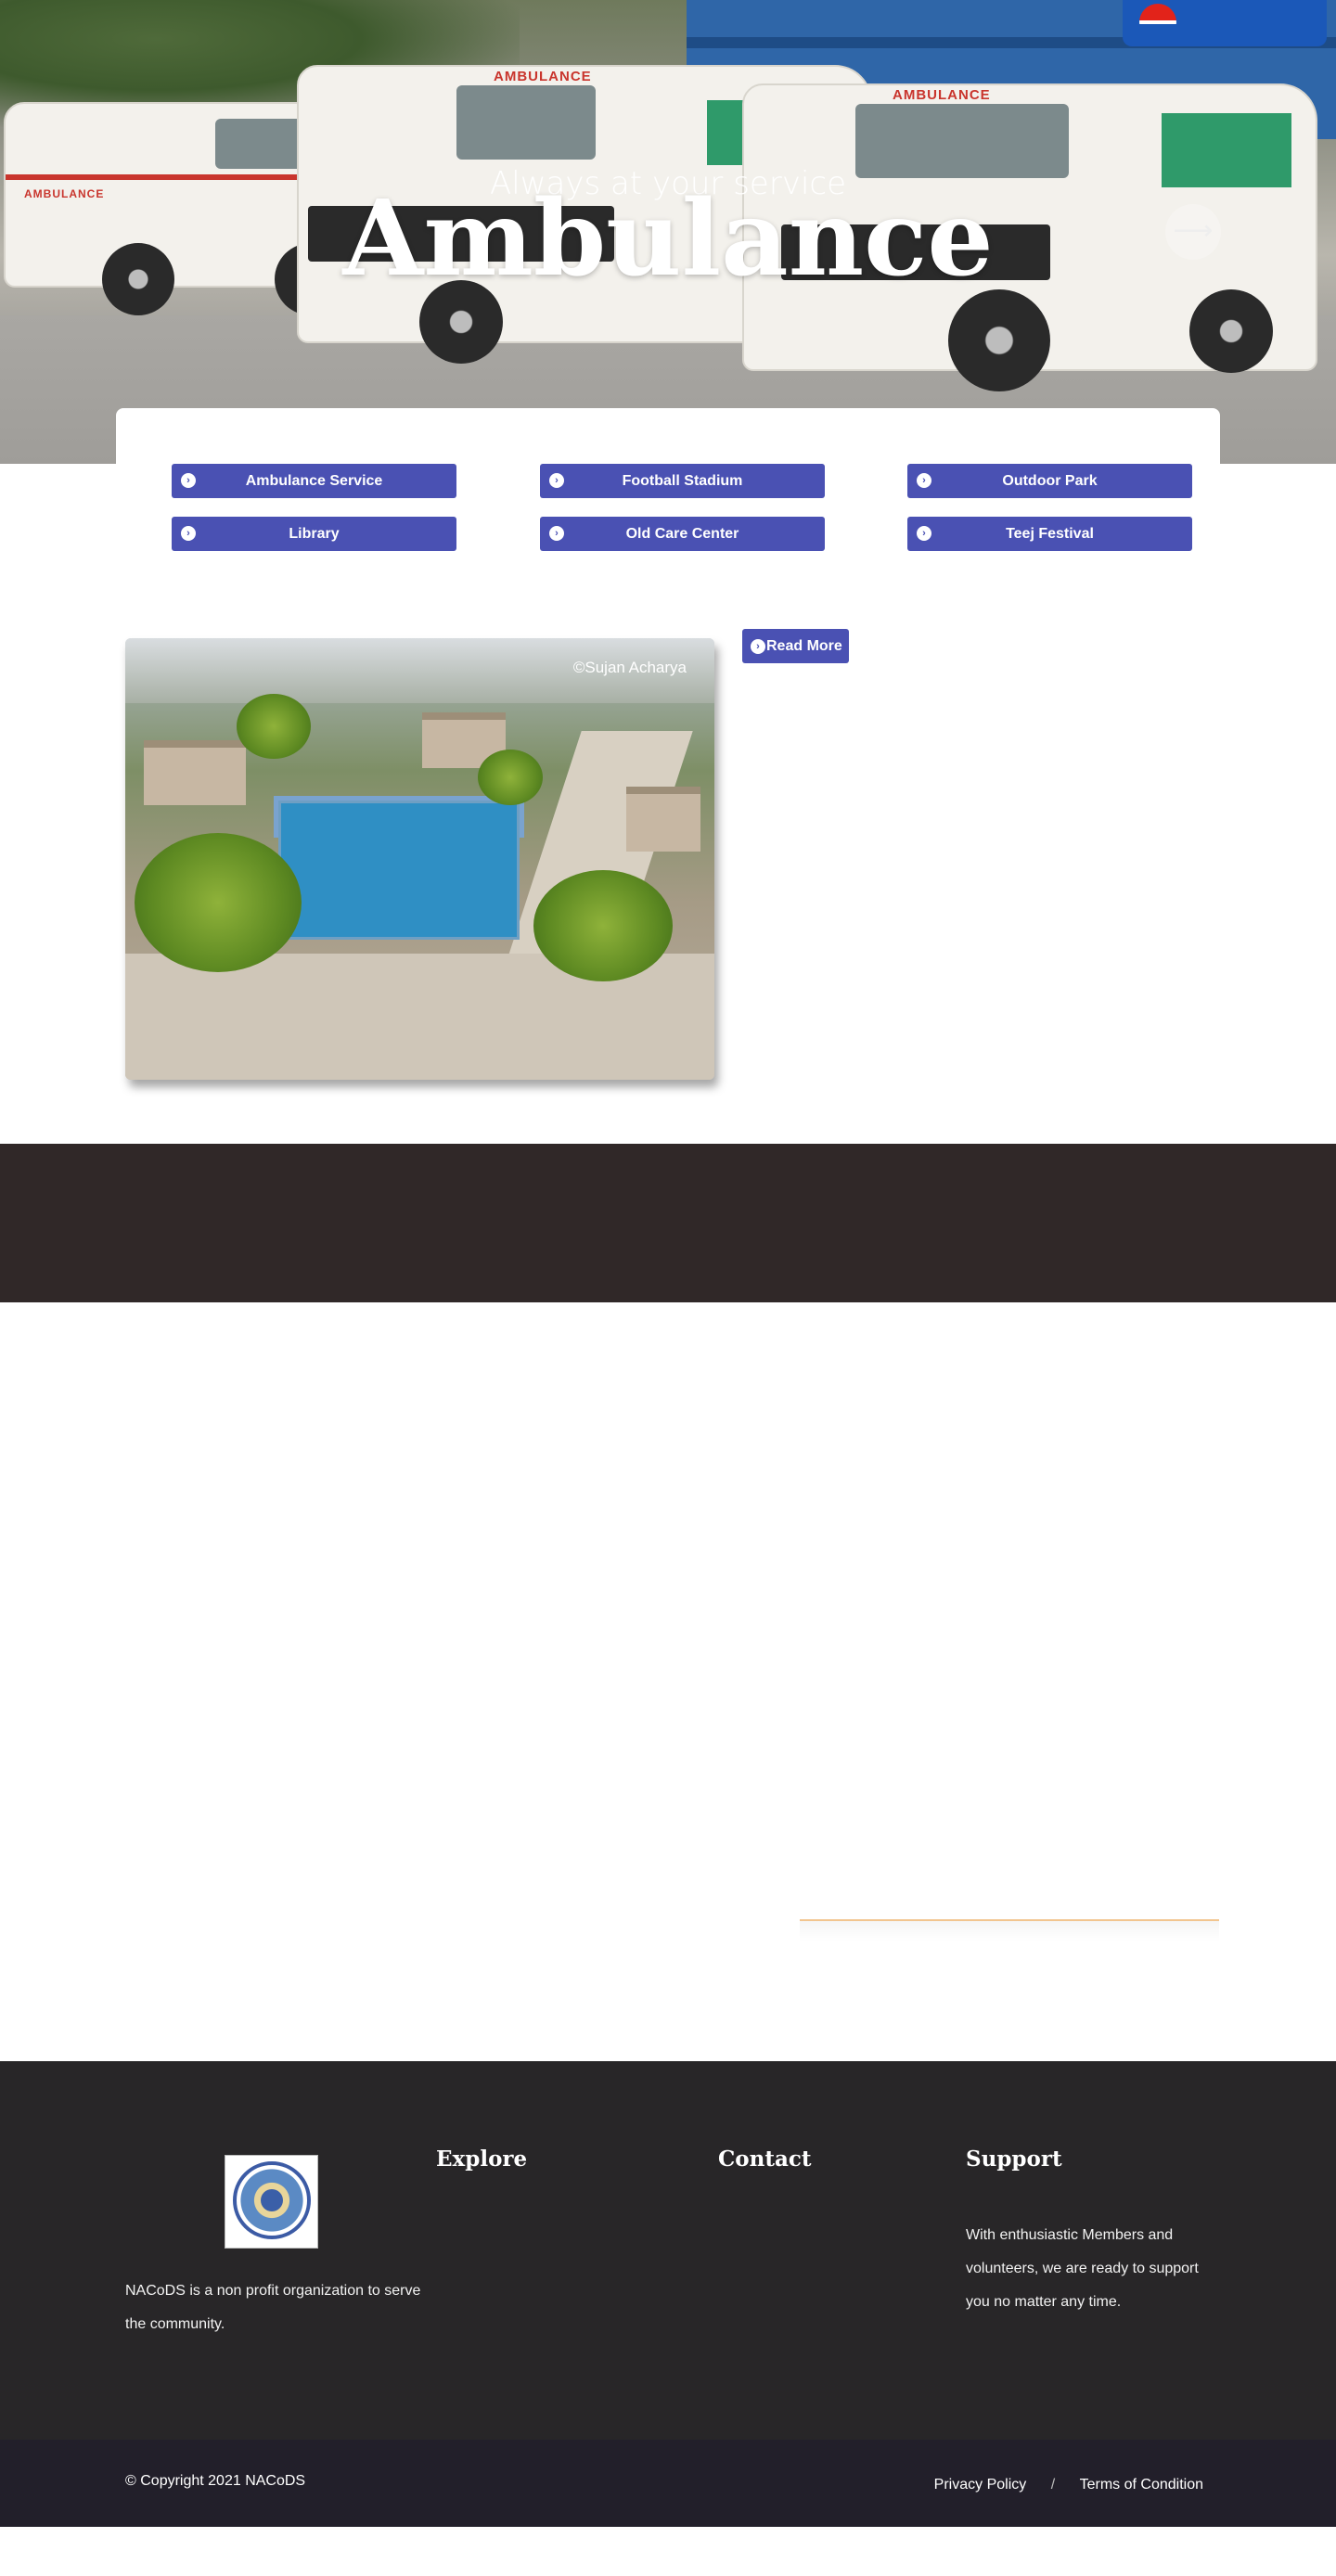 This screenshot has width=1336, height=2576. Describe the element at coordinates (1193, 232) in the screenshot. I see `arrow-right-icon: ⟶` at that location.